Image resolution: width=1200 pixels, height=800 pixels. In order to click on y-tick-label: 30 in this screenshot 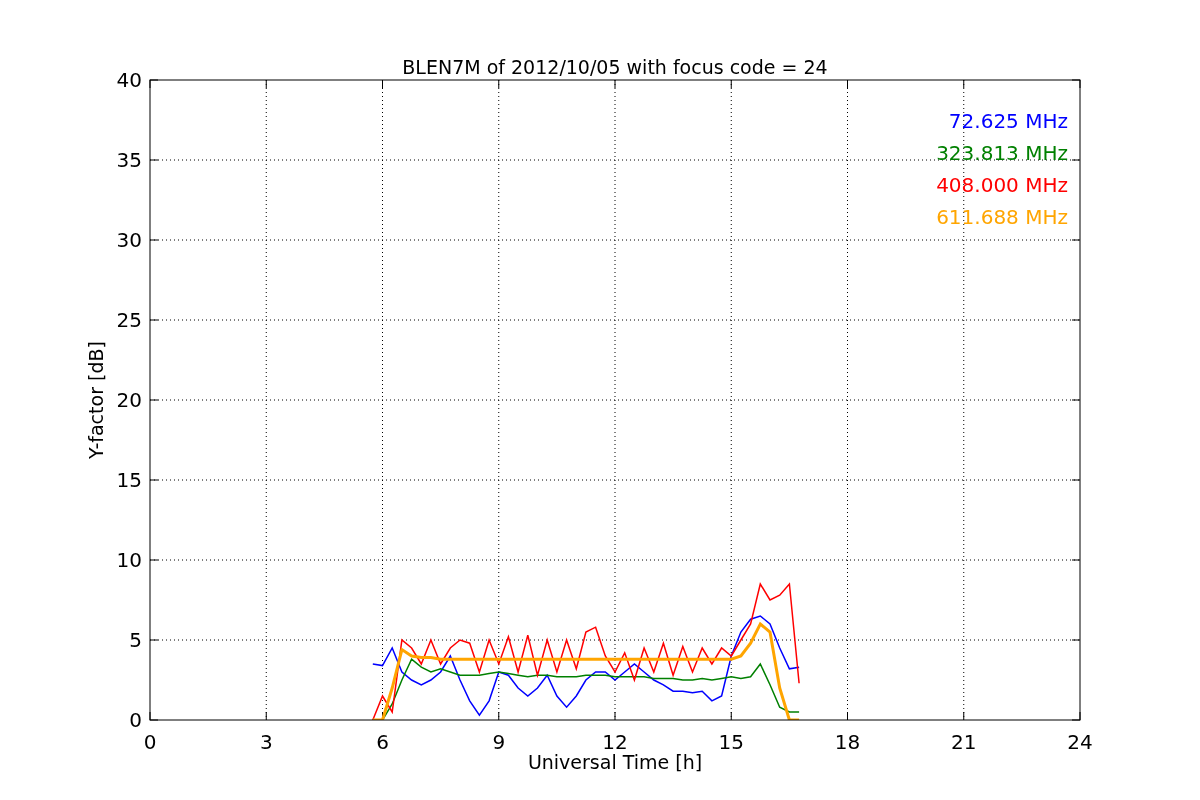, I will do `click(129, 240)`.